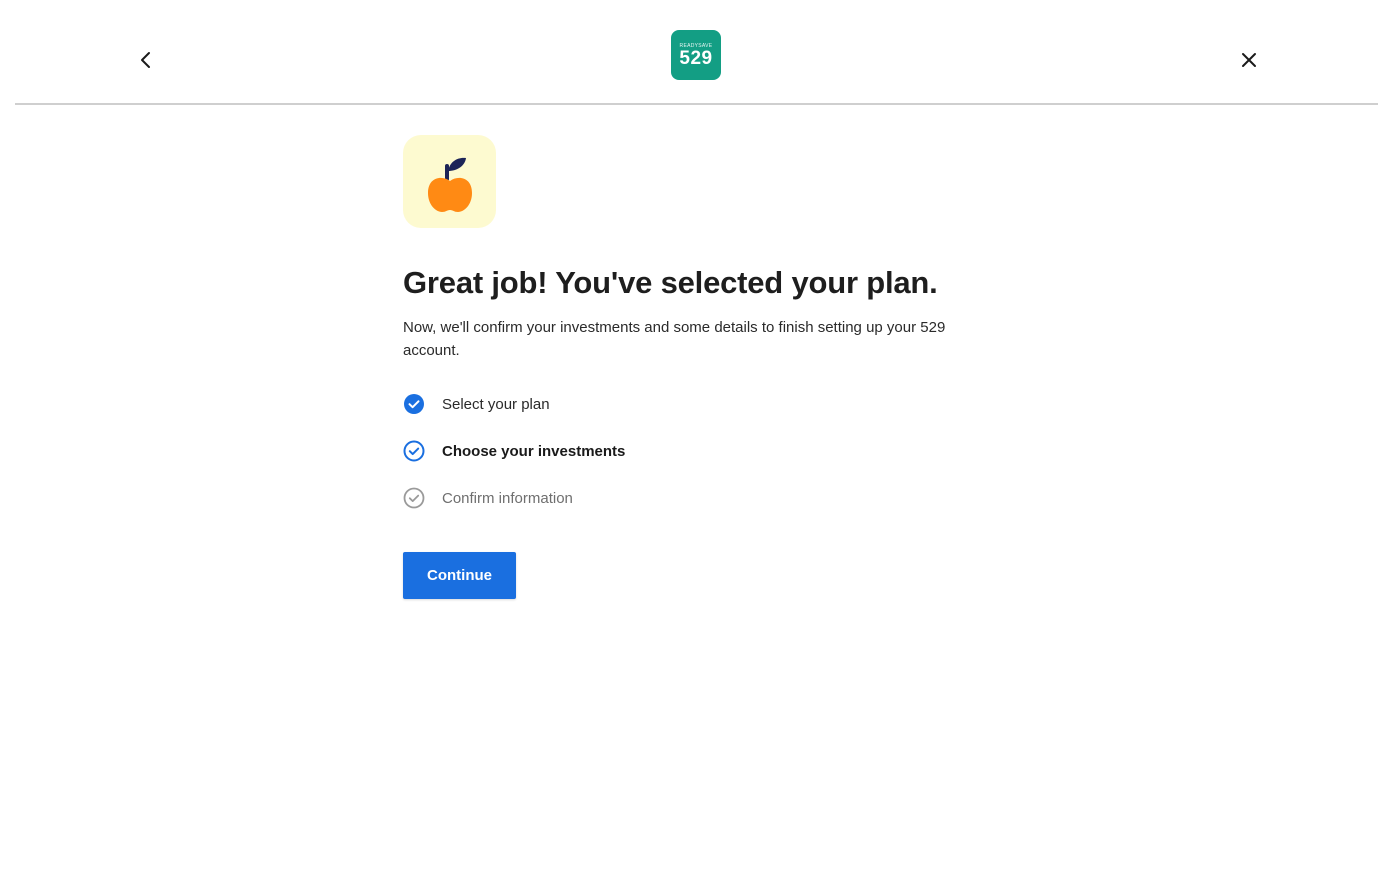 The image size is (1392, 896). What do you see at coordinates (696, 58) in the screenshot?
I see `logo-number: 529` at bounding box center [696, 58].